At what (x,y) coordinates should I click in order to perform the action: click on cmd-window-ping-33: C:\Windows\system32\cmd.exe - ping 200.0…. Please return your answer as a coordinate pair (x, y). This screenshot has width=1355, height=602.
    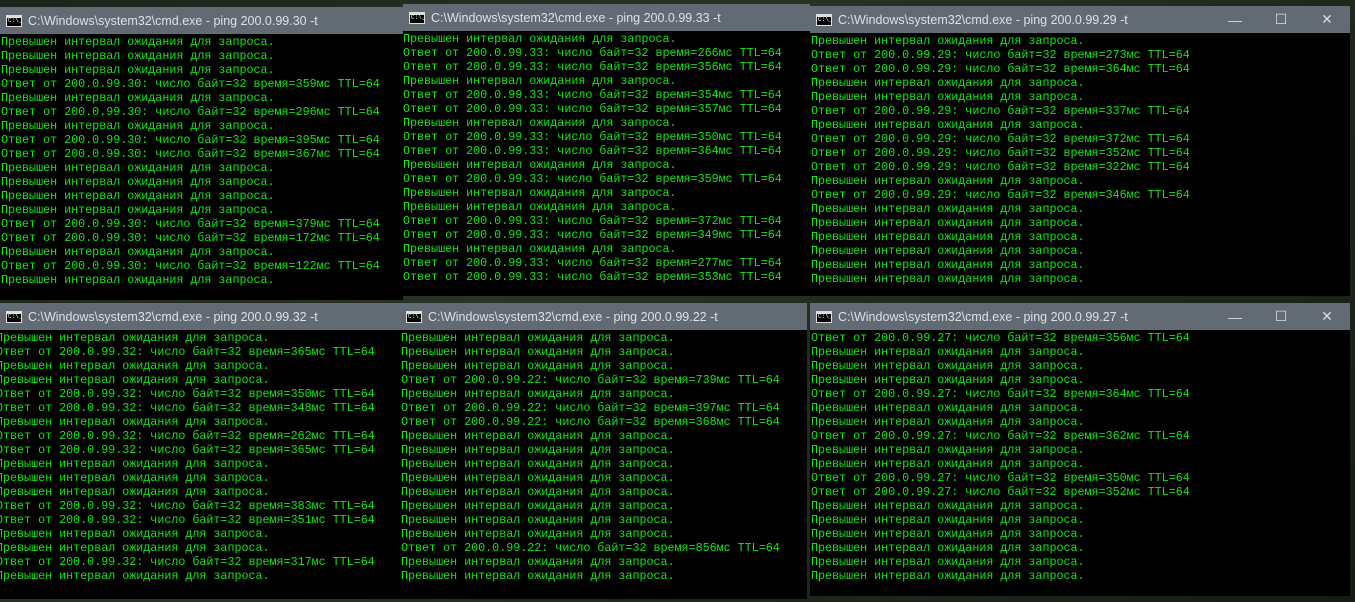
    Looking at the image, I should click on (606, 150).